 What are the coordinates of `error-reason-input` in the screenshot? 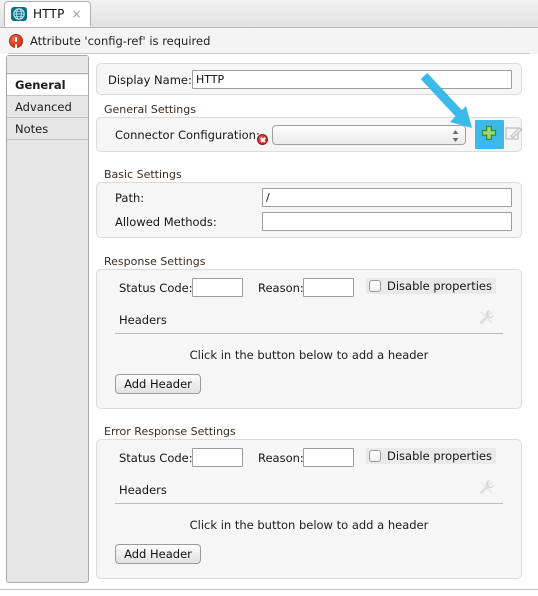 It's located at (328, 457).